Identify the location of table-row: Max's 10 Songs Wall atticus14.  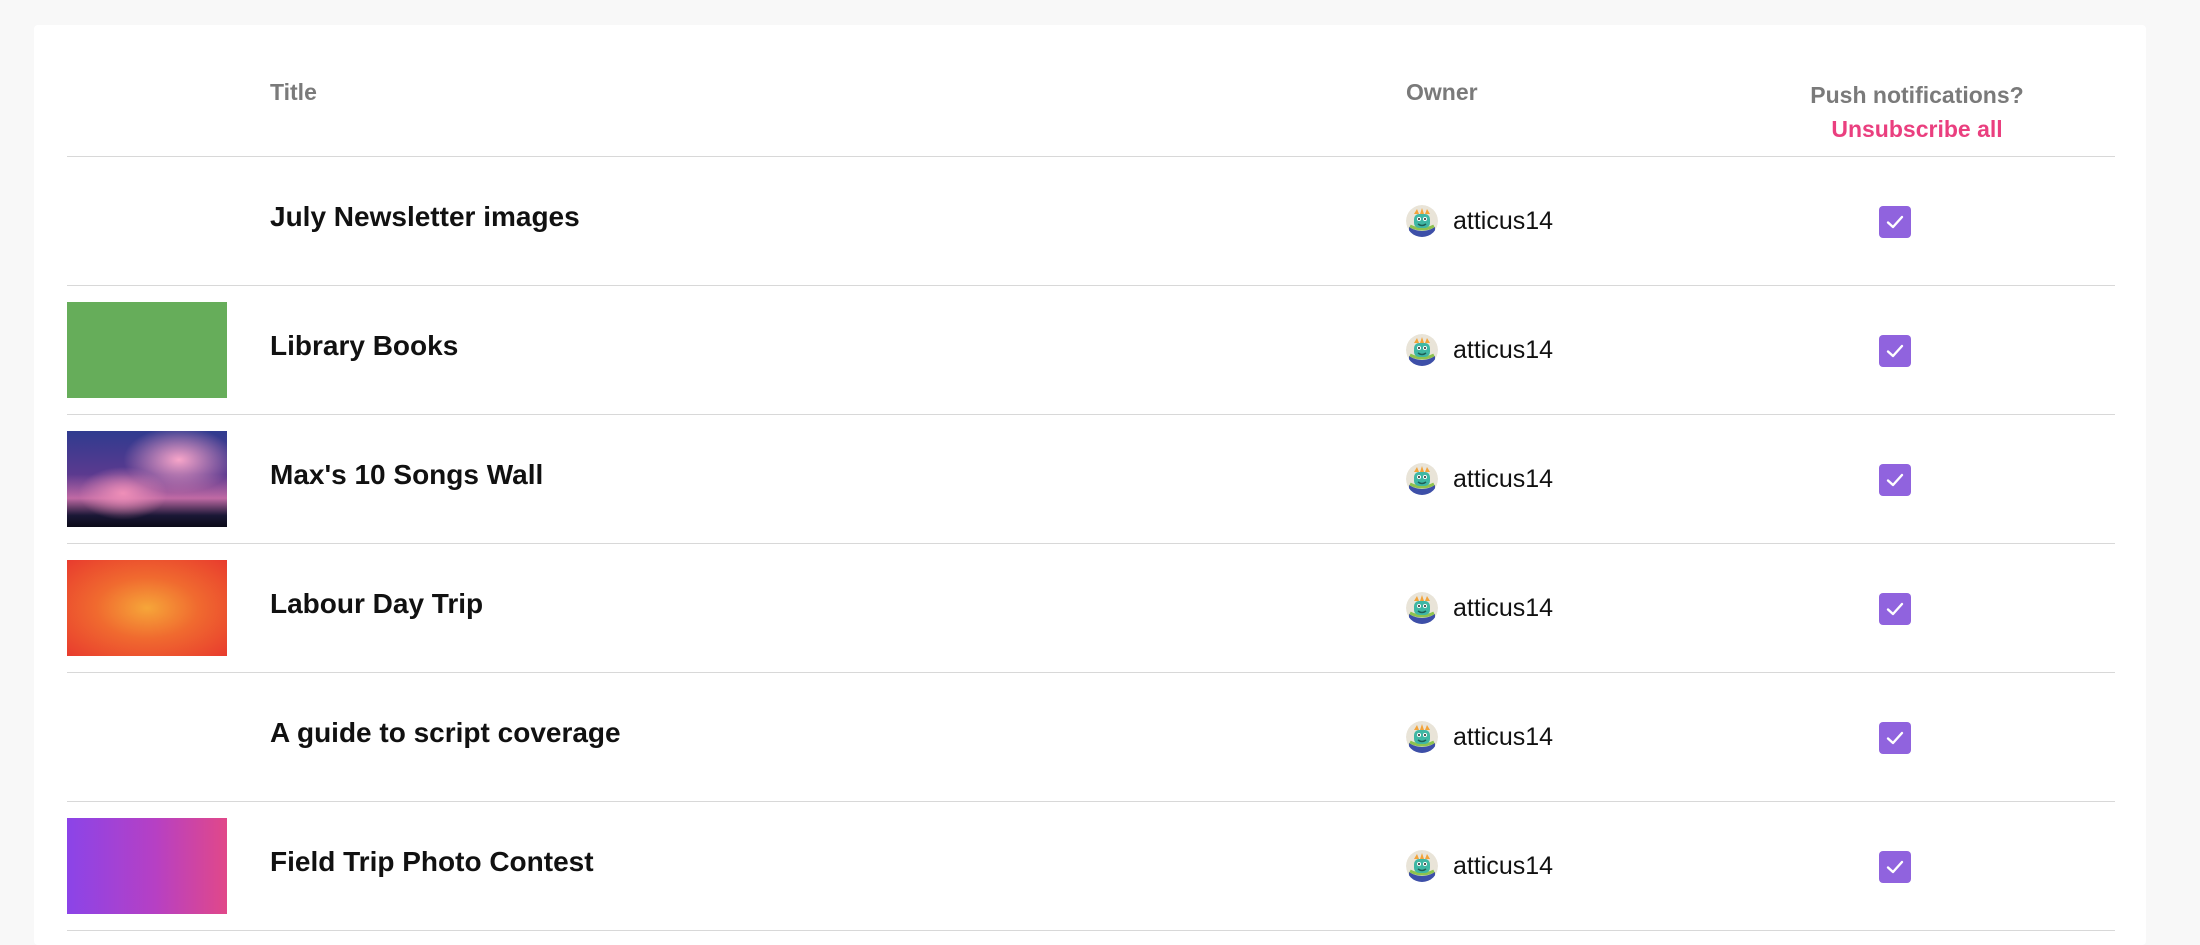
(1091, 479).